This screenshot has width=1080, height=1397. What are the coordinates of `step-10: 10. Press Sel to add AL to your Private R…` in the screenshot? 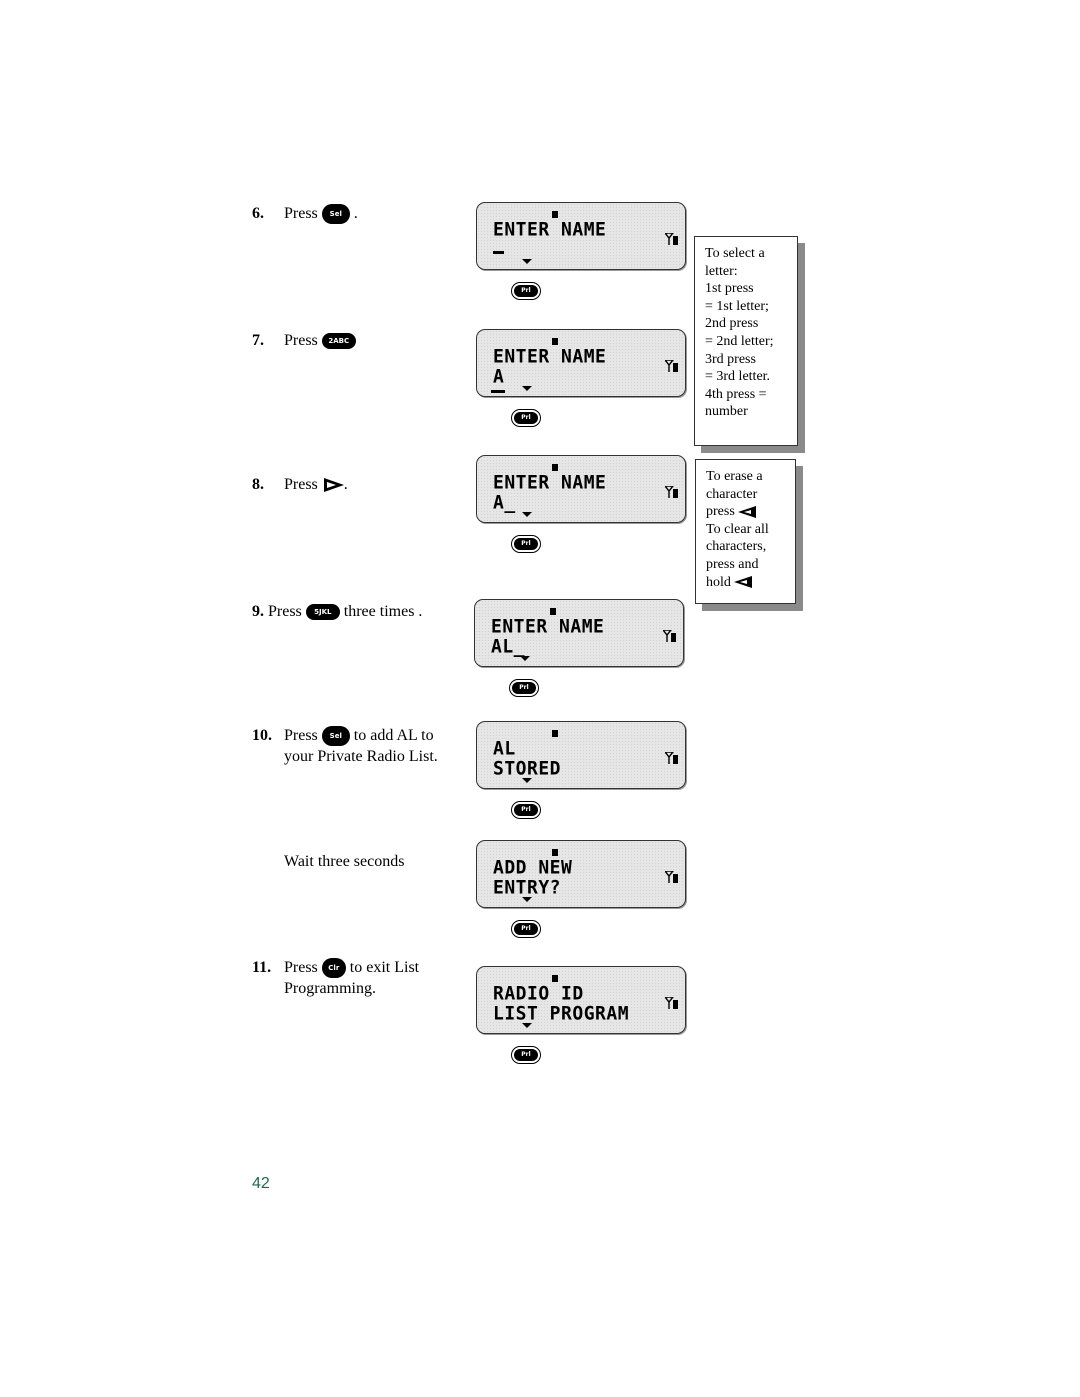 It's located at (345, 746).